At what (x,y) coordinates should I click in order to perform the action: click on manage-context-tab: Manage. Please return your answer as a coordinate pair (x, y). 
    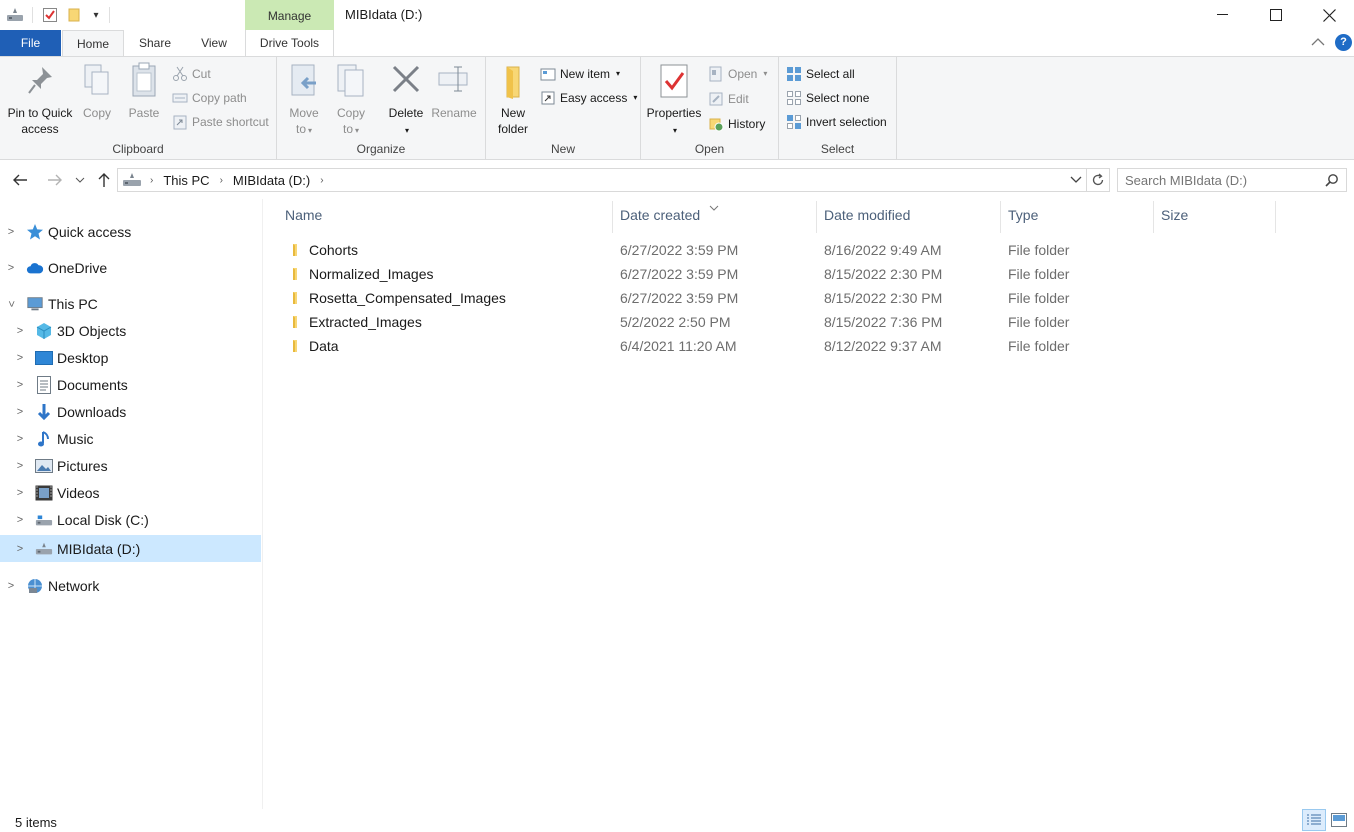
    Looking at the image, I should click on (289, 15).